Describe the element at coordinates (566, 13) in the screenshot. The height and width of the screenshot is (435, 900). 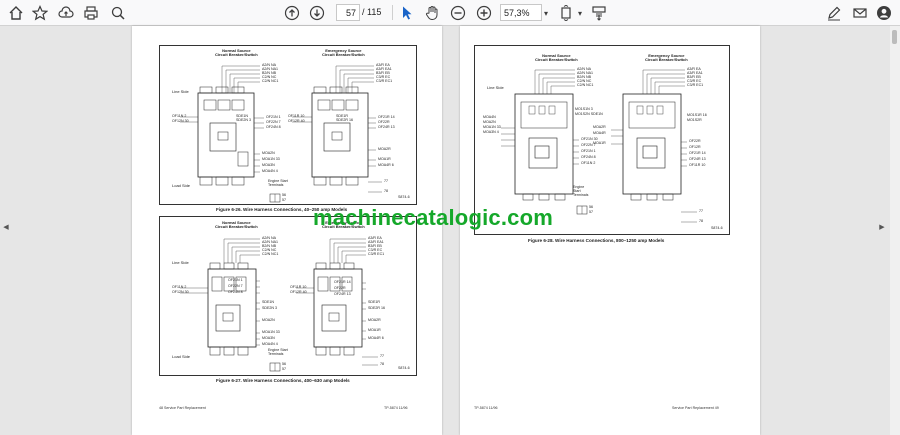
I see `fit-page-icon` at that location.